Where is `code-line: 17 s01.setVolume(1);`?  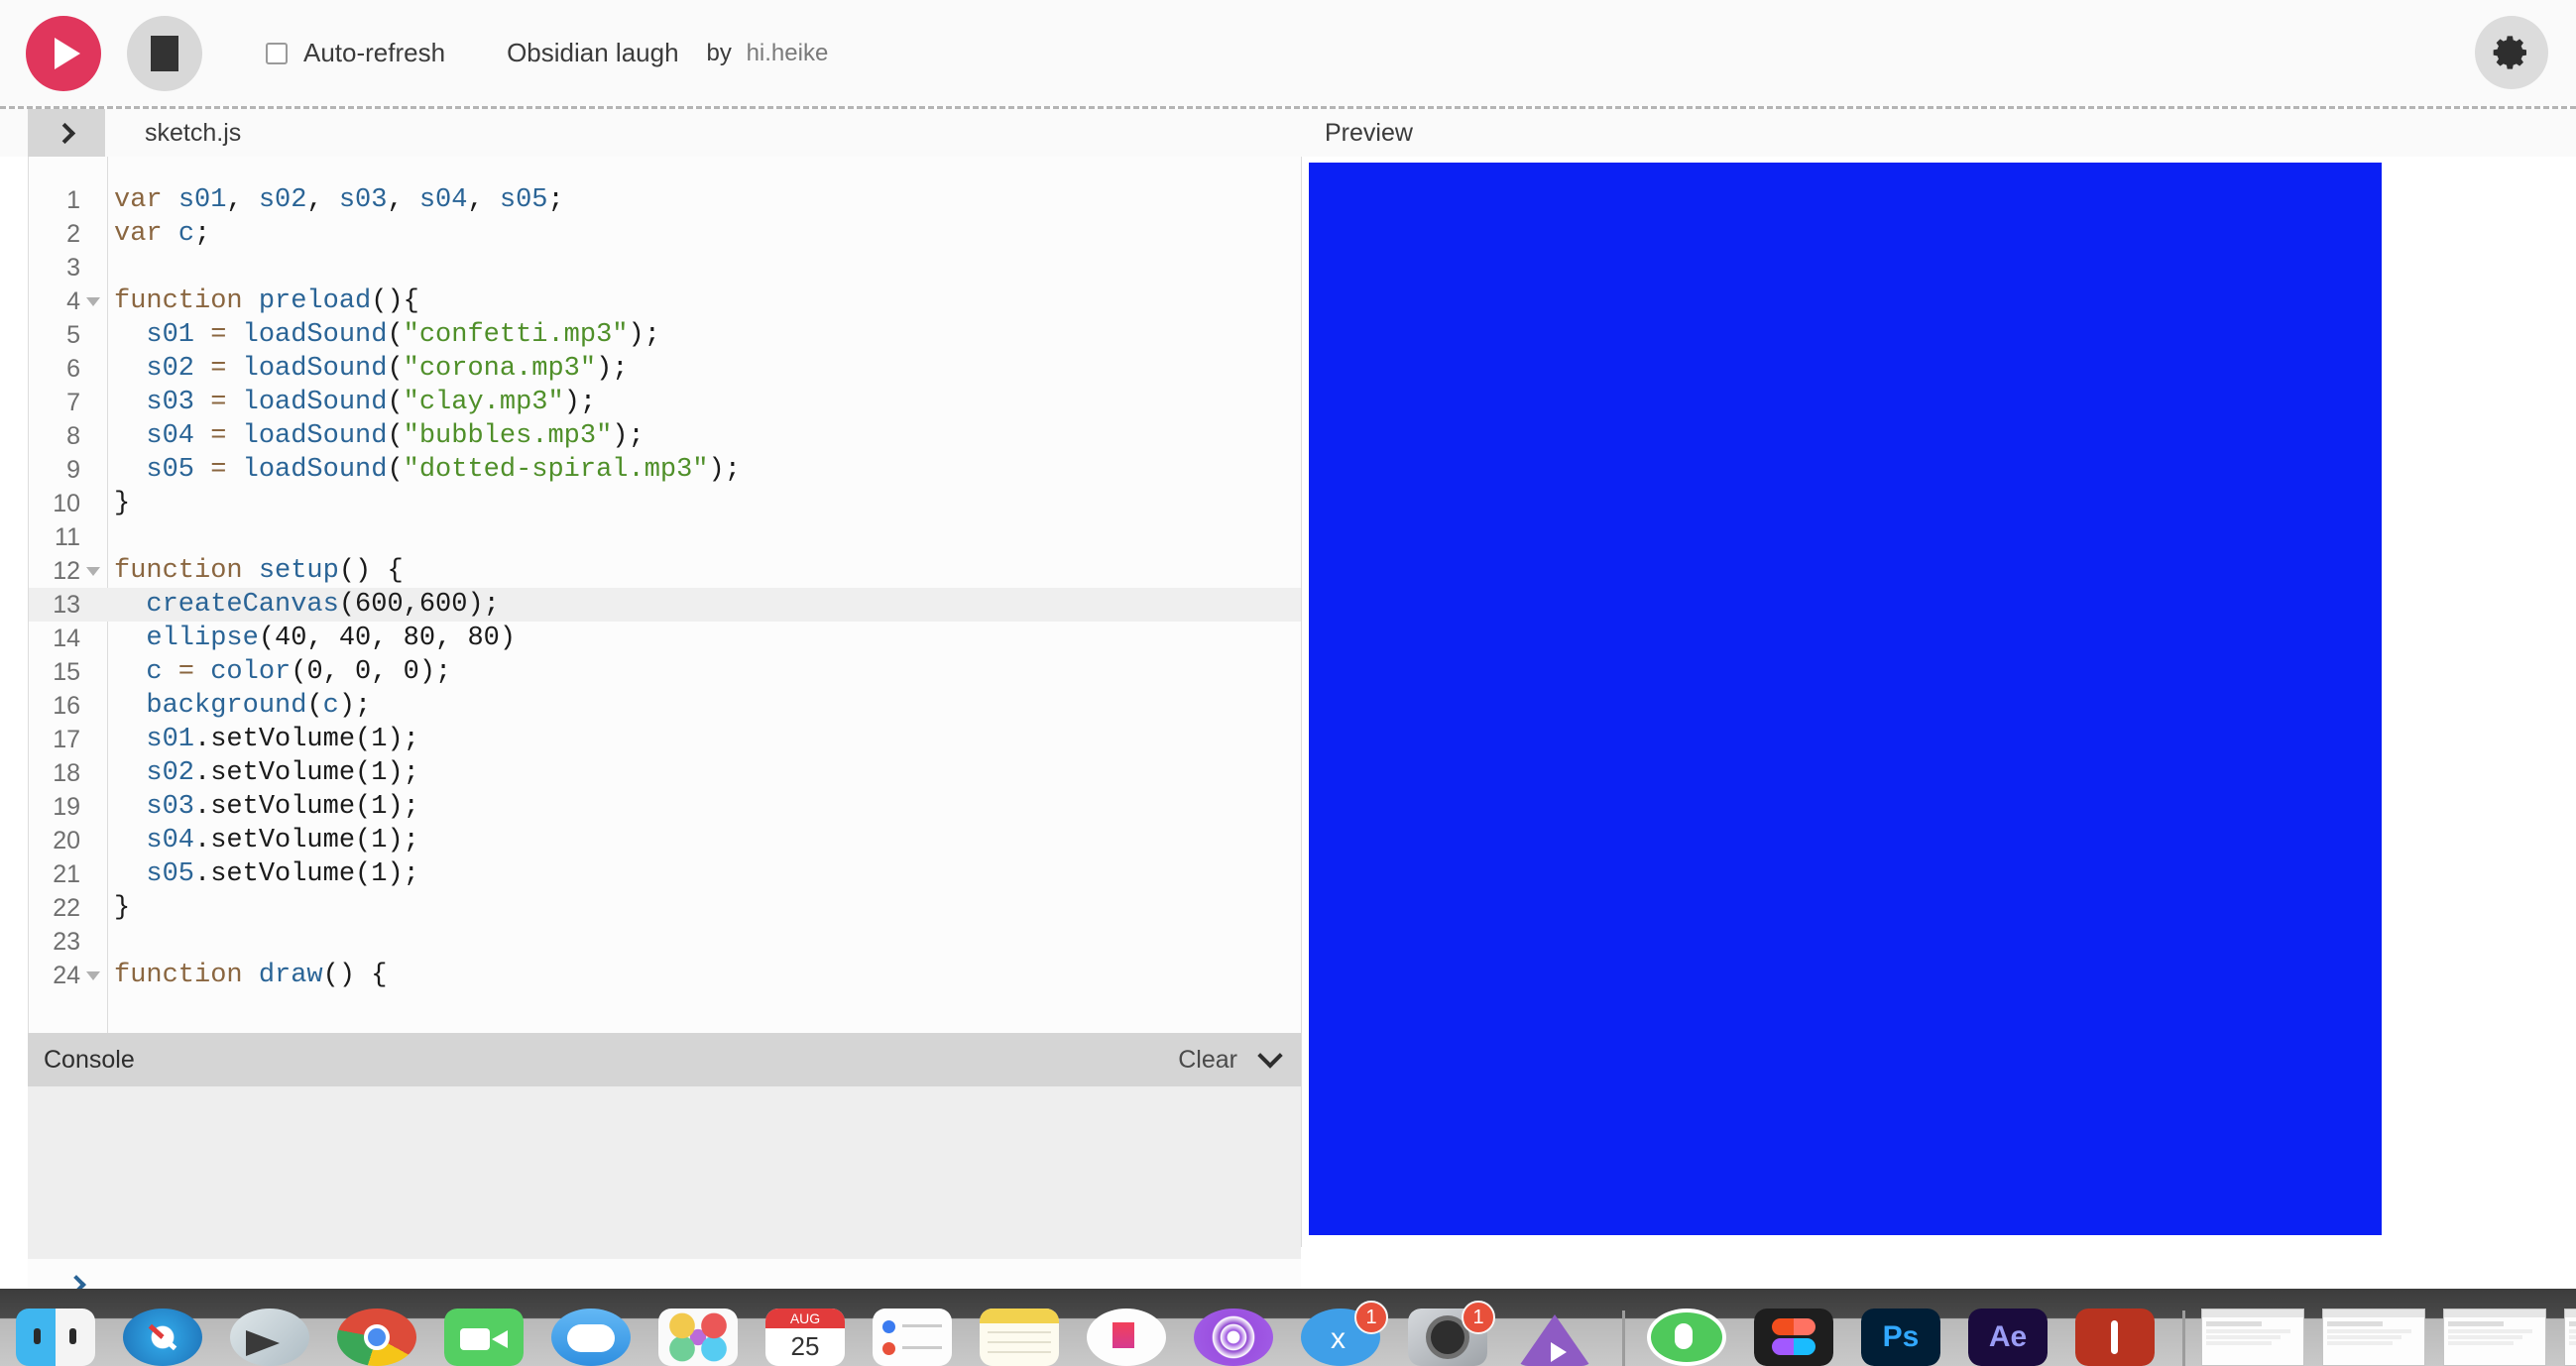 code-line: 17 s01.setVolume(1); is located at coordinates (665, 739).